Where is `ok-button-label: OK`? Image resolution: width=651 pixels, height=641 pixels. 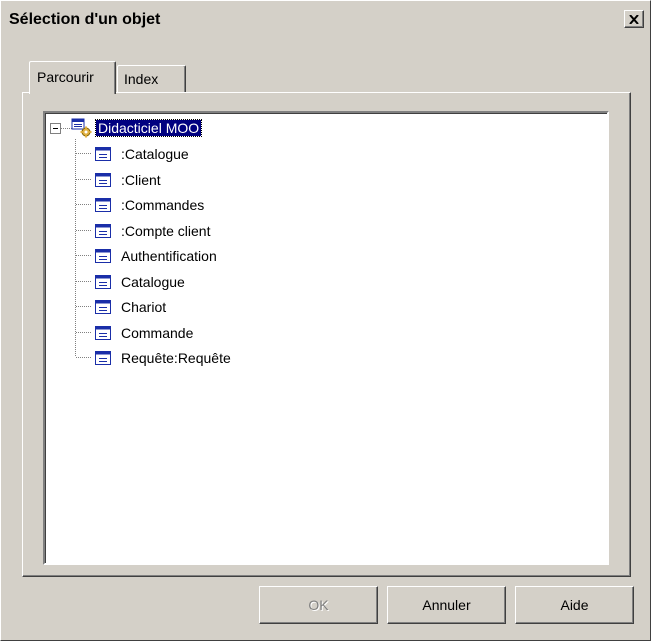
ok-button-label: OK is located at coordinates (318, 605).